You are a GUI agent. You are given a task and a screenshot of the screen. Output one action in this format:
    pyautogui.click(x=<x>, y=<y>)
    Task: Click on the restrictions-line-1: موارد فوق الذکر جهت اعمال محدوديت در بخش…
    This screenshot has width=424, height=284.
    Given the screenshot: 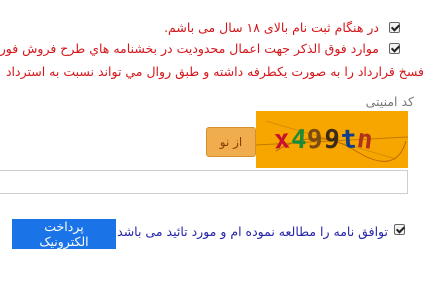 What is the action you would take?
    pyautogui.click(x=189, y=48)
    